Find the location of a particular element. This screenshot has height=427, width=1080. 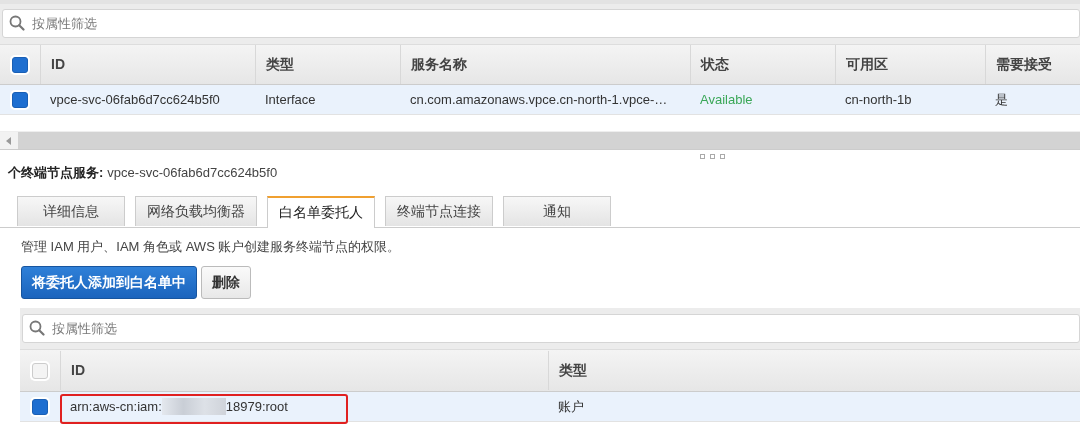

tab: 终端节点连接 is located at coordinates (439, 211).